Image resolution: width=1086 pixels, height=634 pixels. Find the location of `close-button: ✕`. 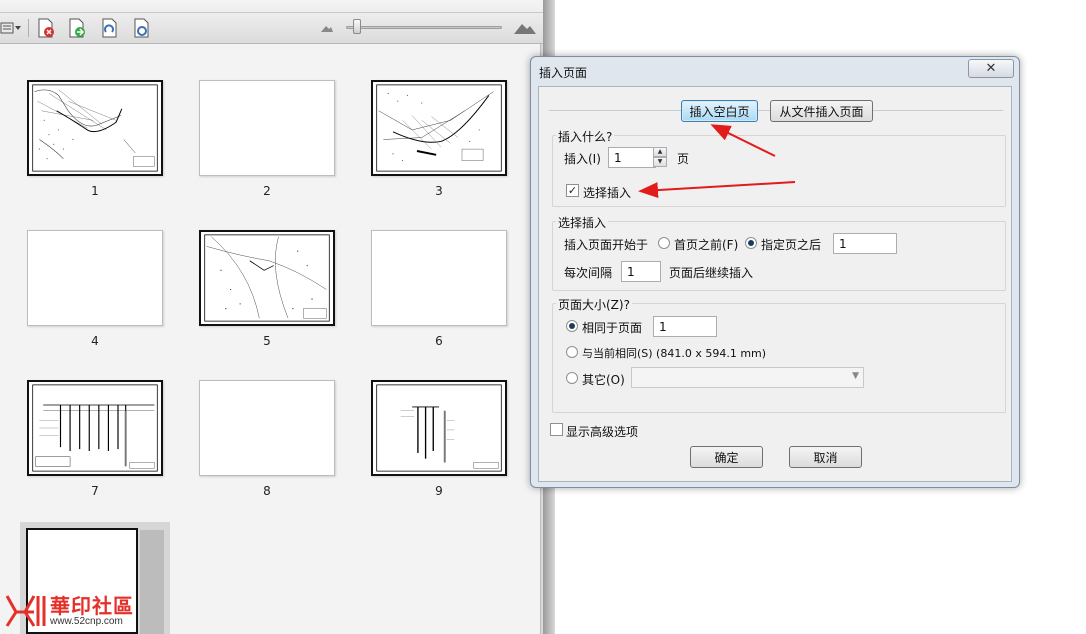

close-button: ✕ is located at coordinates (991, 68).